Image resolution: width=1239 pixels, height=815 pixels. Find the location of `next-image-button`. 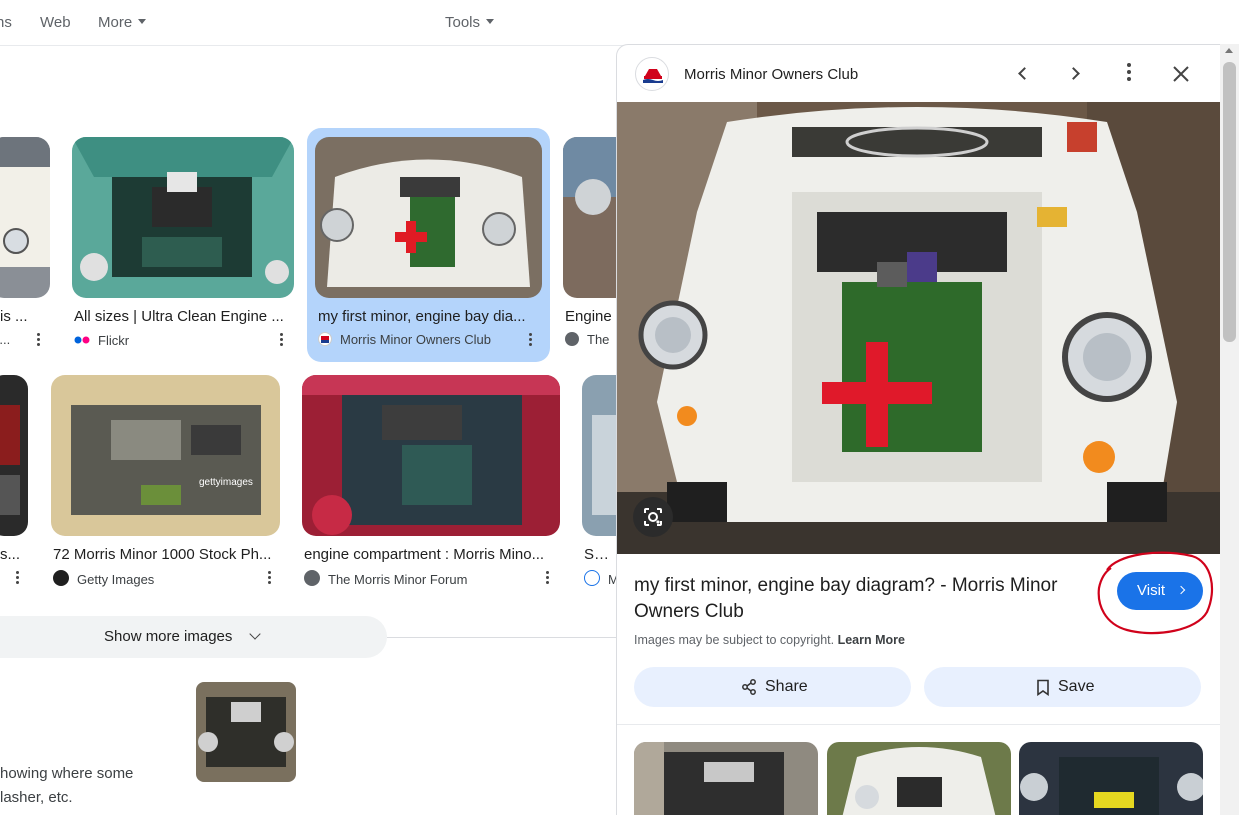

next-image-button is located at coordinates (1076, 74).